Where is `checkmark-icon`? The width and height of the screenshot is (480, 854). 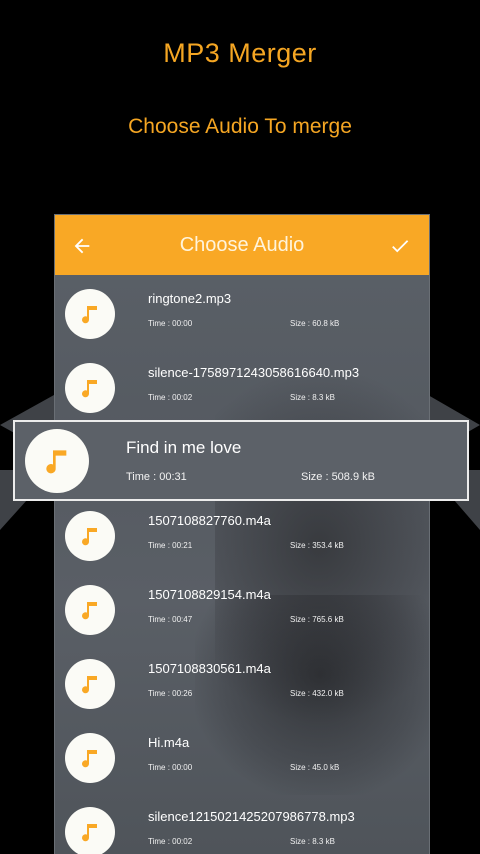
checkmark-icon is located at coordinates (400, 246).